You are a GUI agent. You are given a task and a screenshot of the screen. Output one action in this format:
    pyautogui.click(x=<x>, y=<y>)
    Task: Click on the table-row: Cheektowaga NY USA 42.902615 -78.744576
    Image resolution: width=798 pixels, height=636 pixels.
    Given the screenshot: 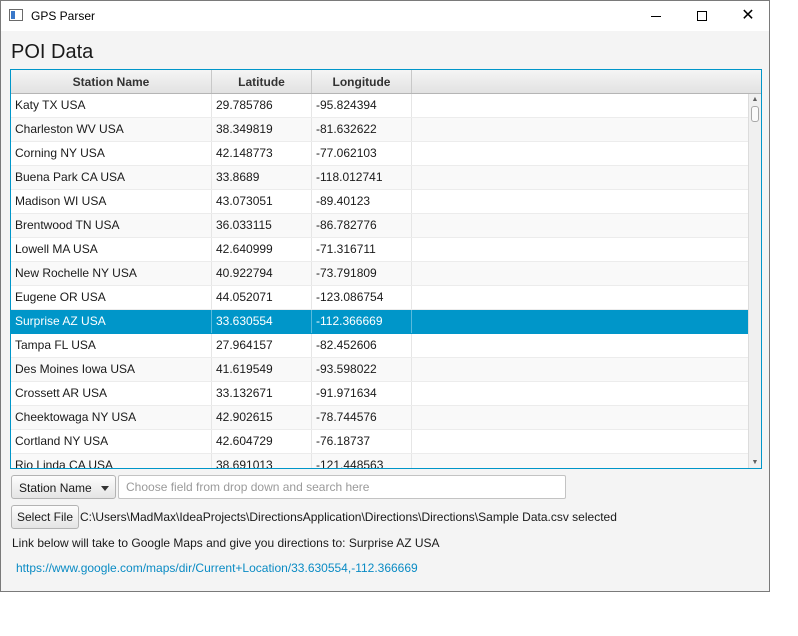 What is the action you would take?
    pyautogui.click(x=379, y=418)
    